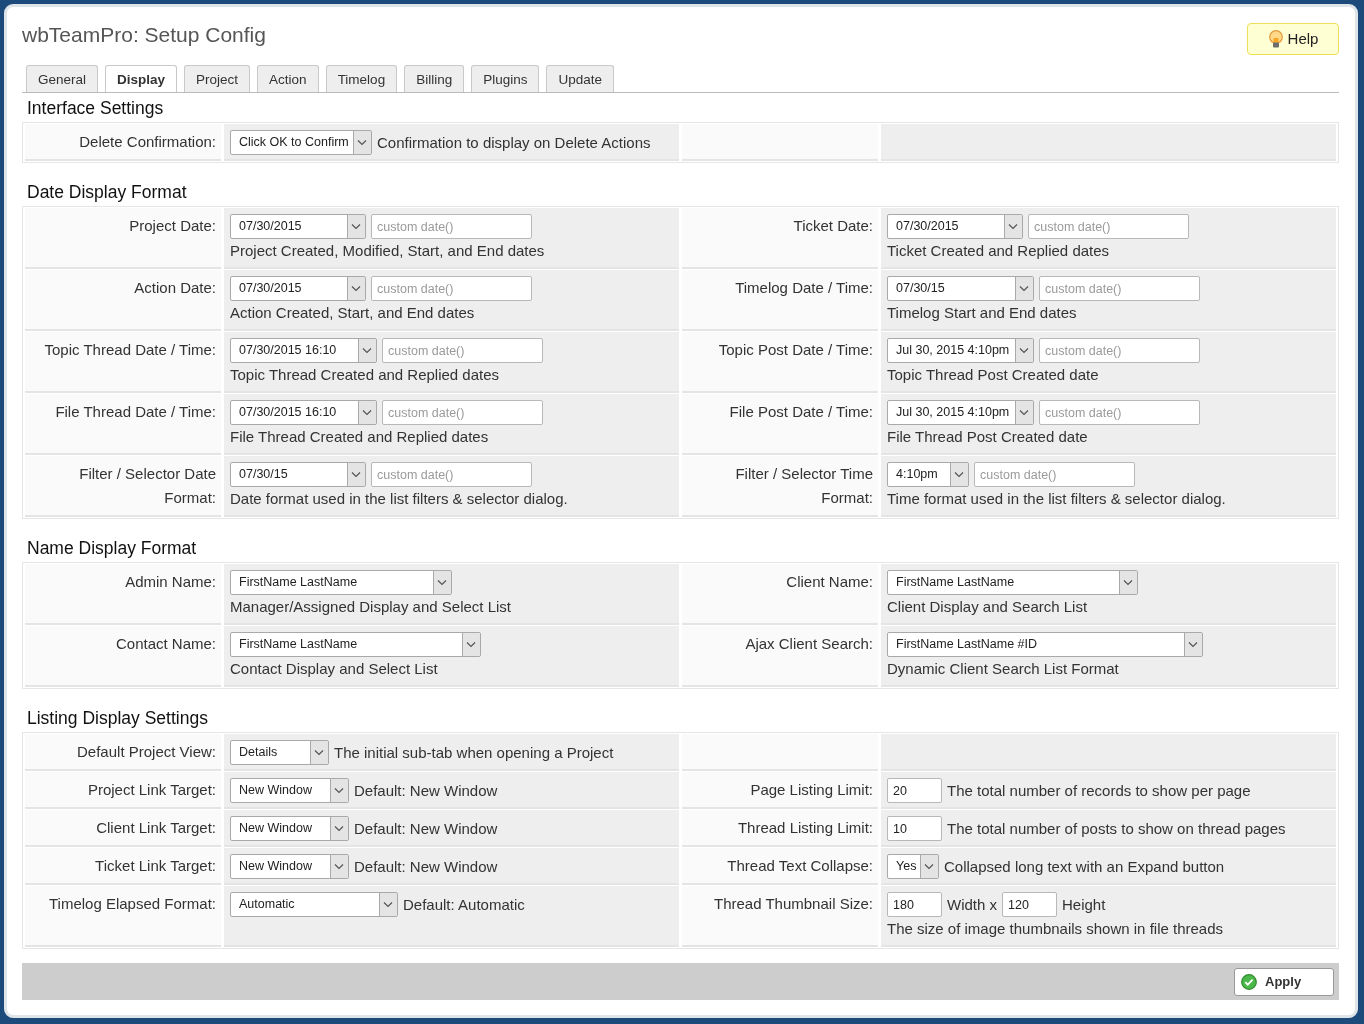 Image resolution: width=1364 pixels, height=1024 pixels. Describe the element at coordinates (147, 142) in the screenshot. I see `setting-label: Delete Confirmation:` at that location.